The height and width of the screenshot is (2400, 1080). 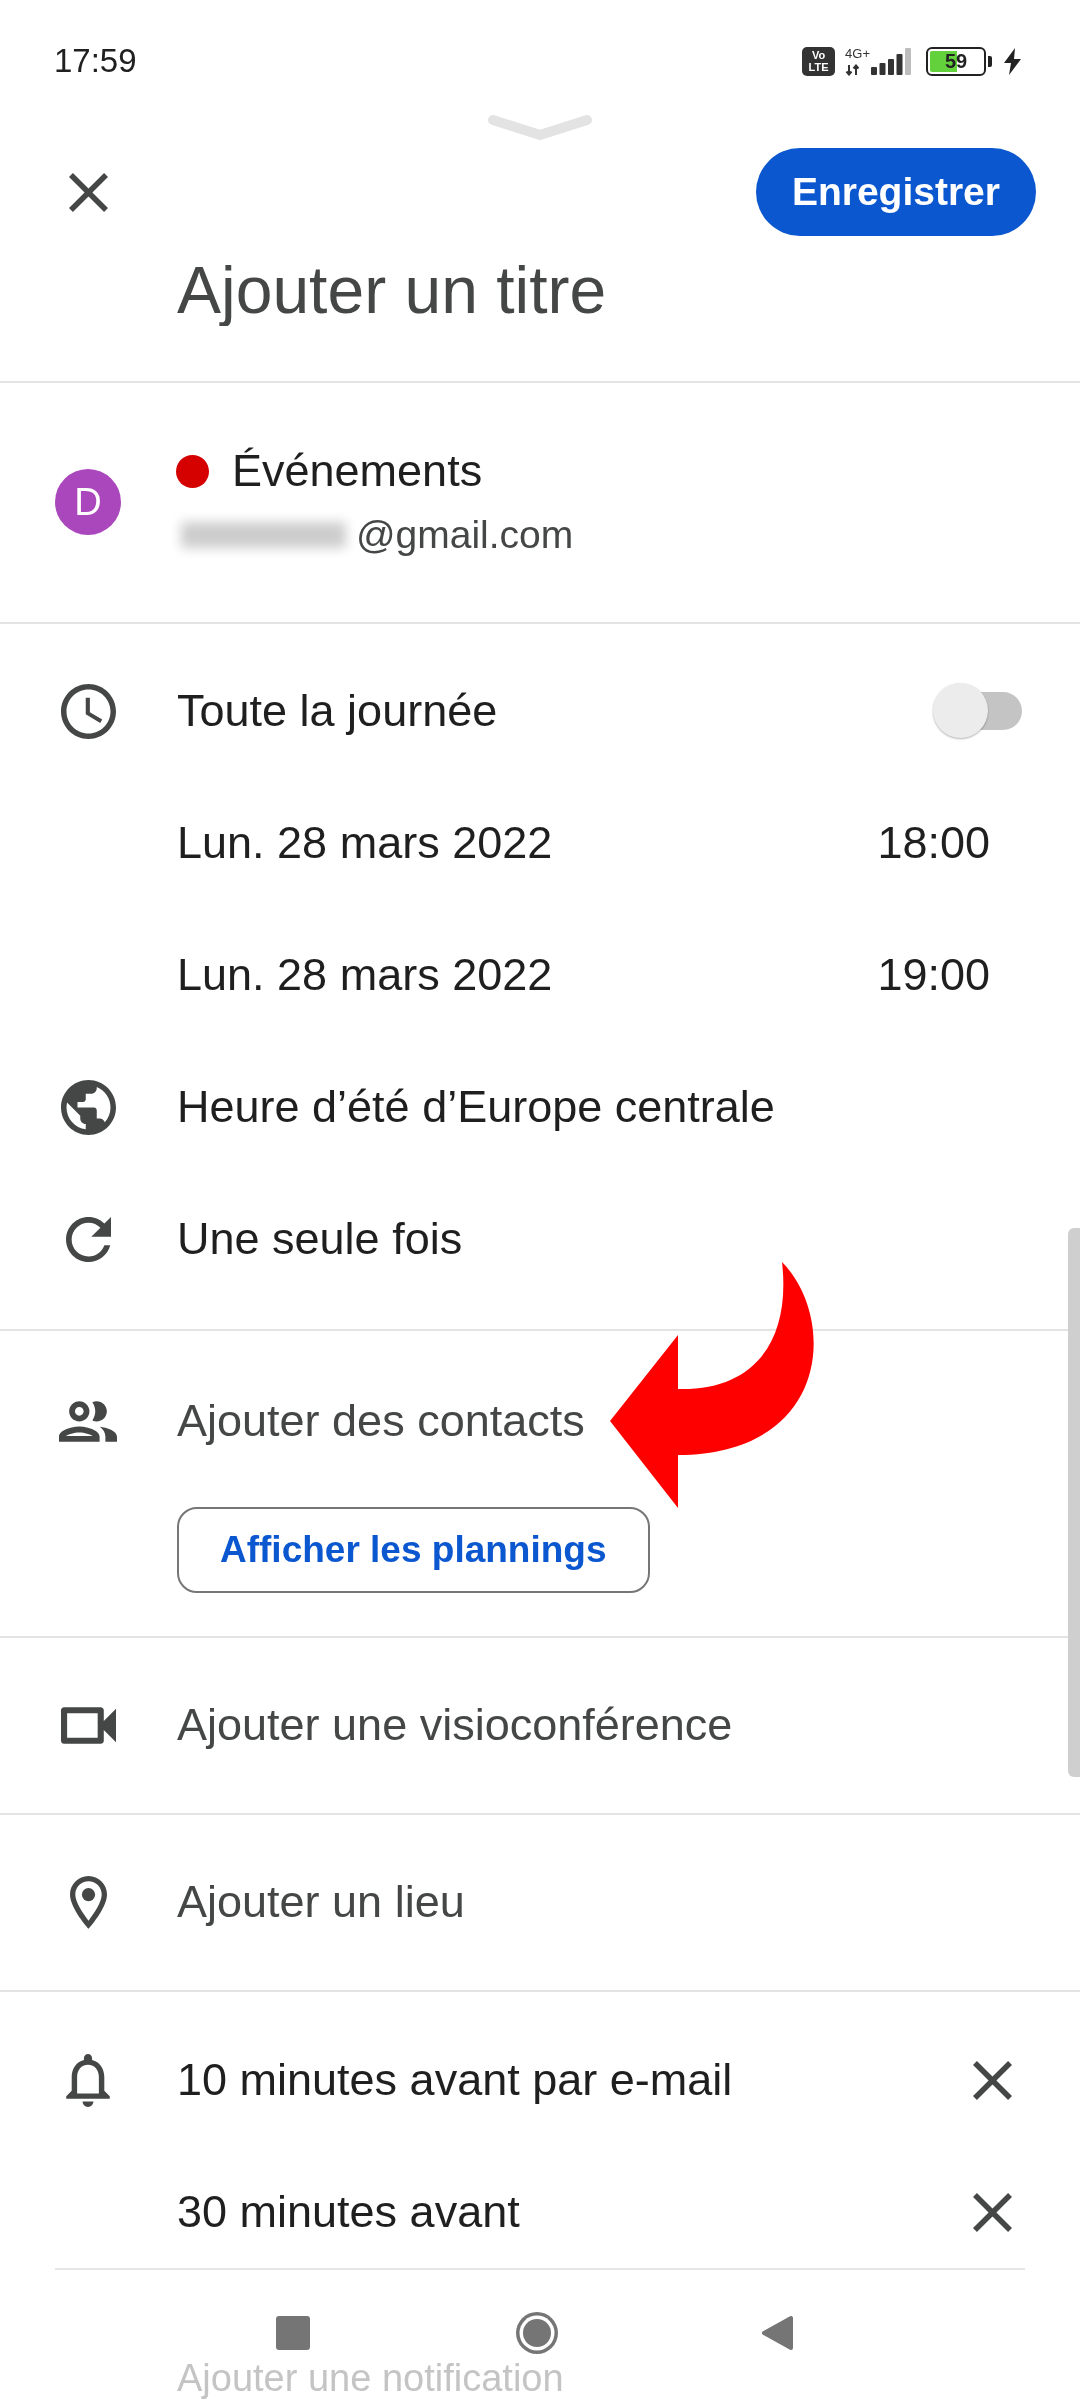 I want to click on signal-icon, so click(x=891, y=61).